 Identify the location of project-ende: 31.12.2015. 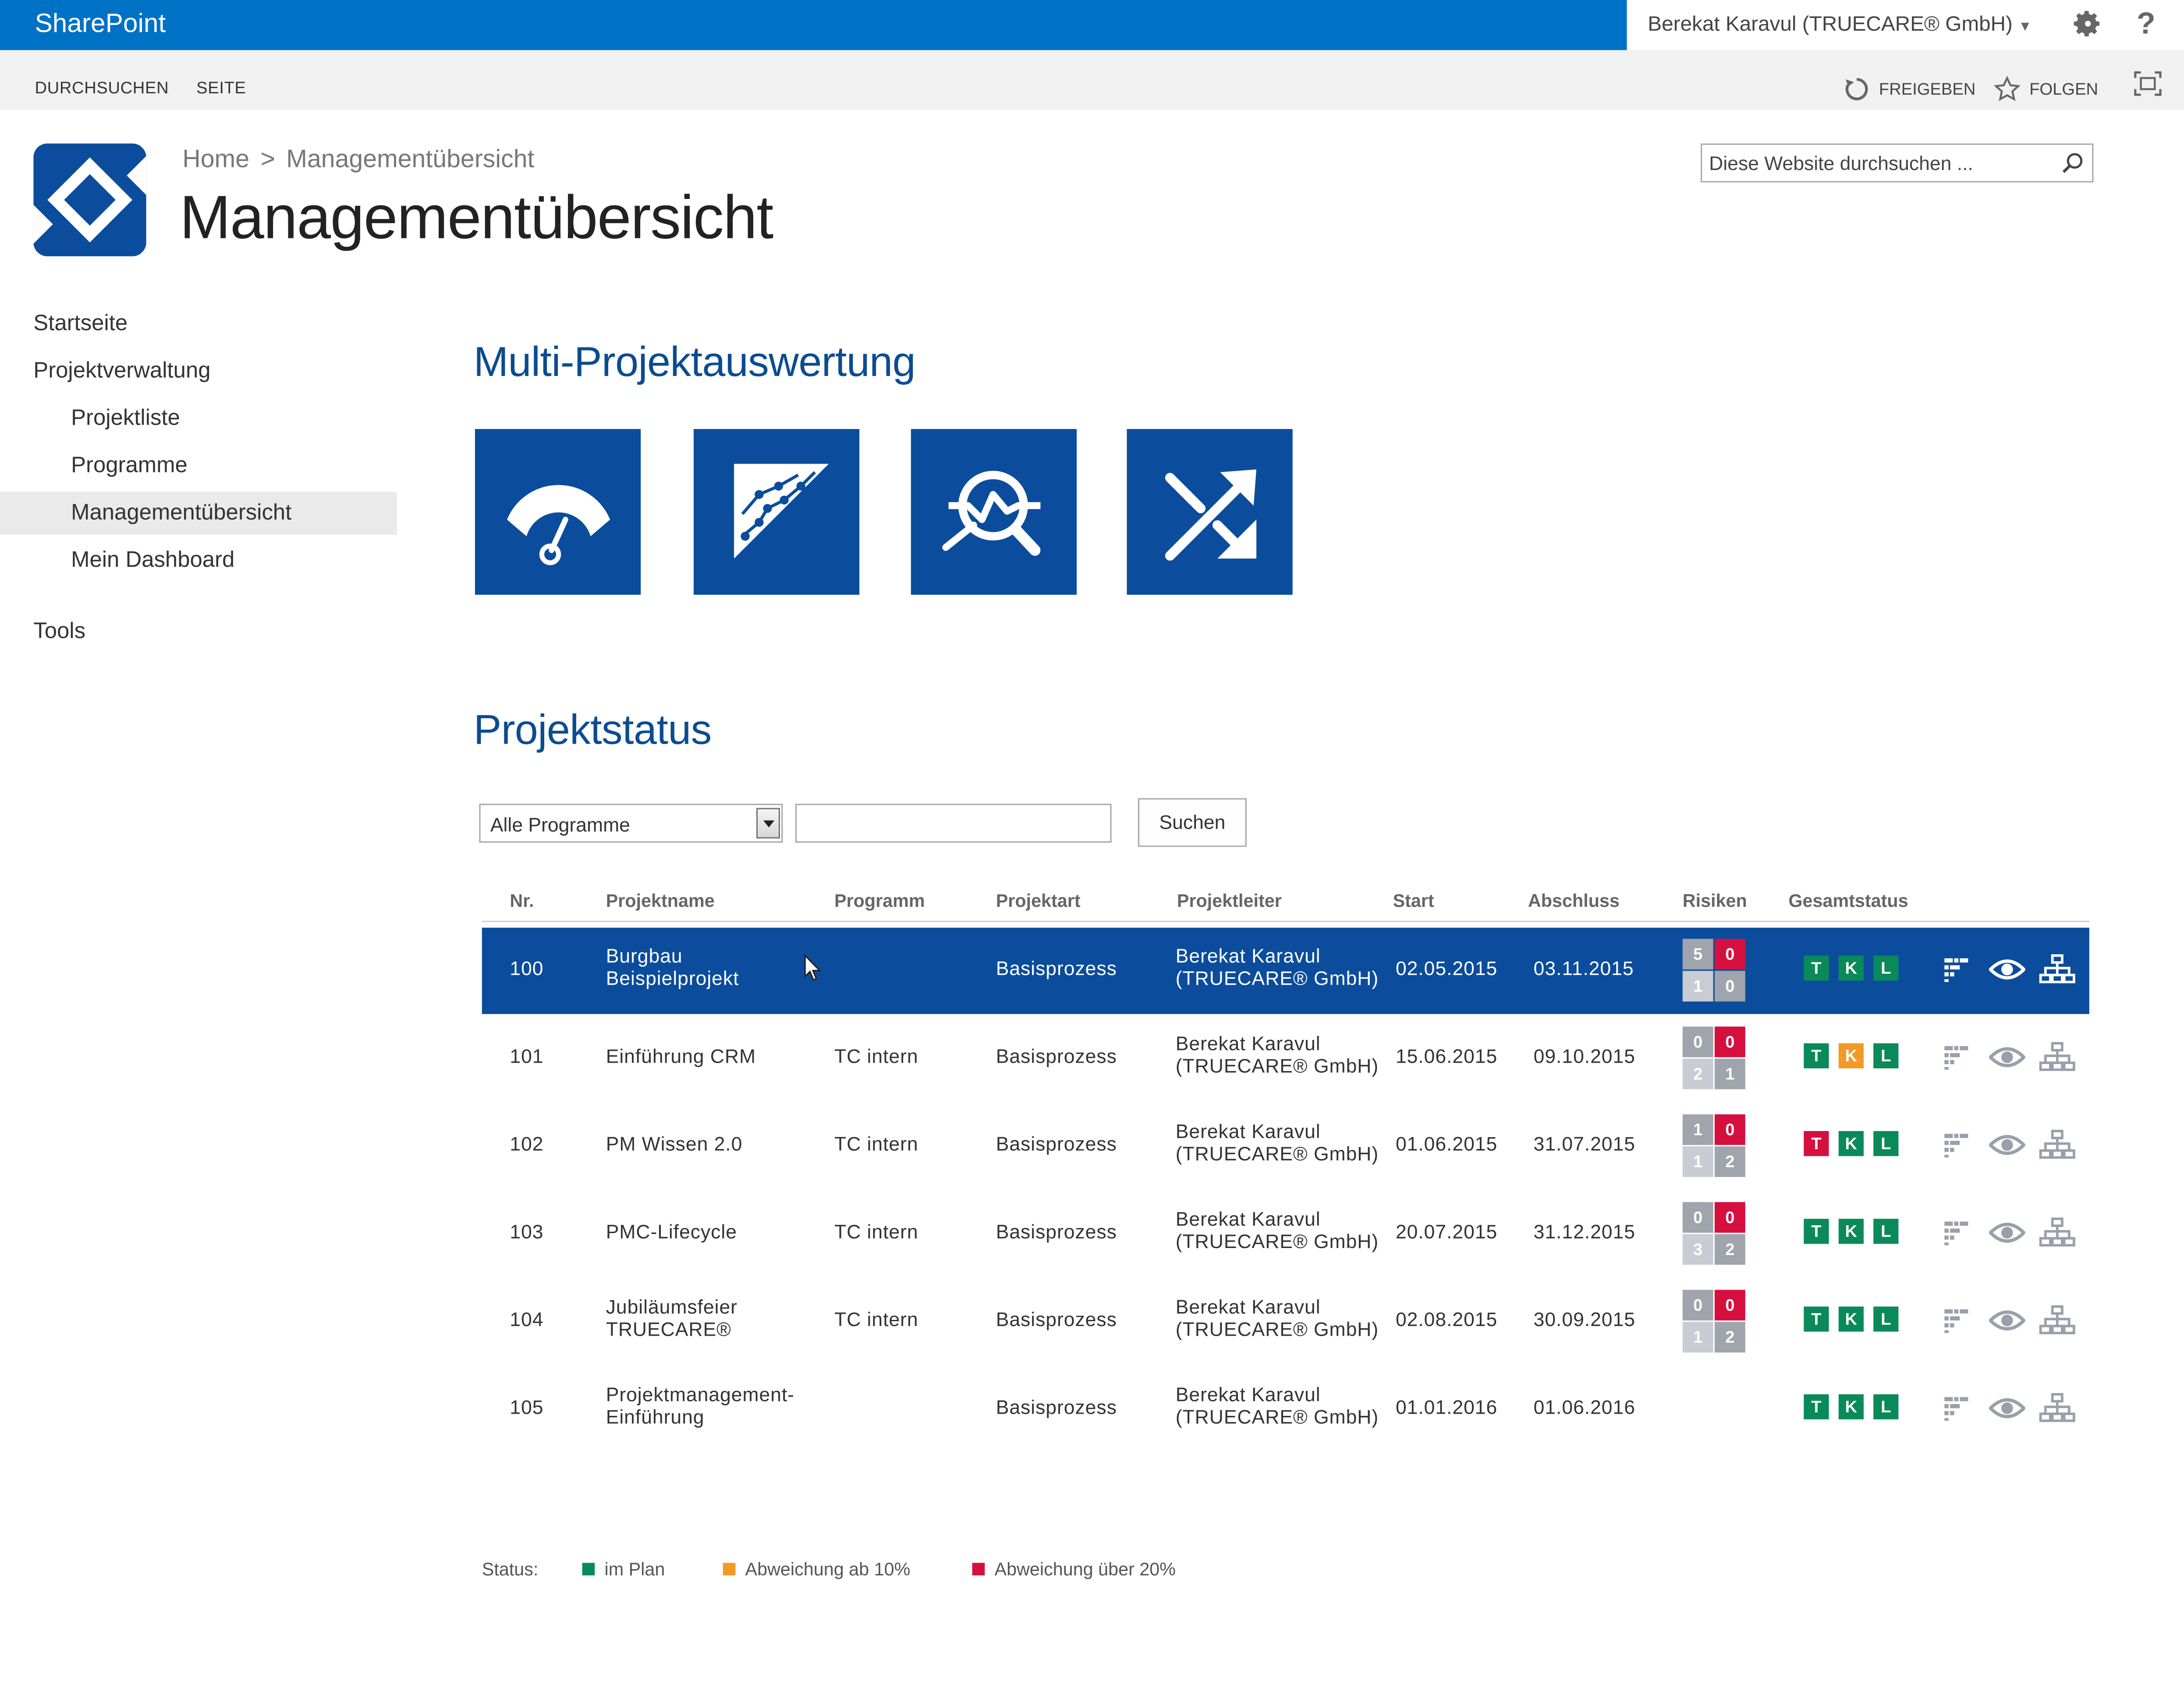
(1584, 1231).